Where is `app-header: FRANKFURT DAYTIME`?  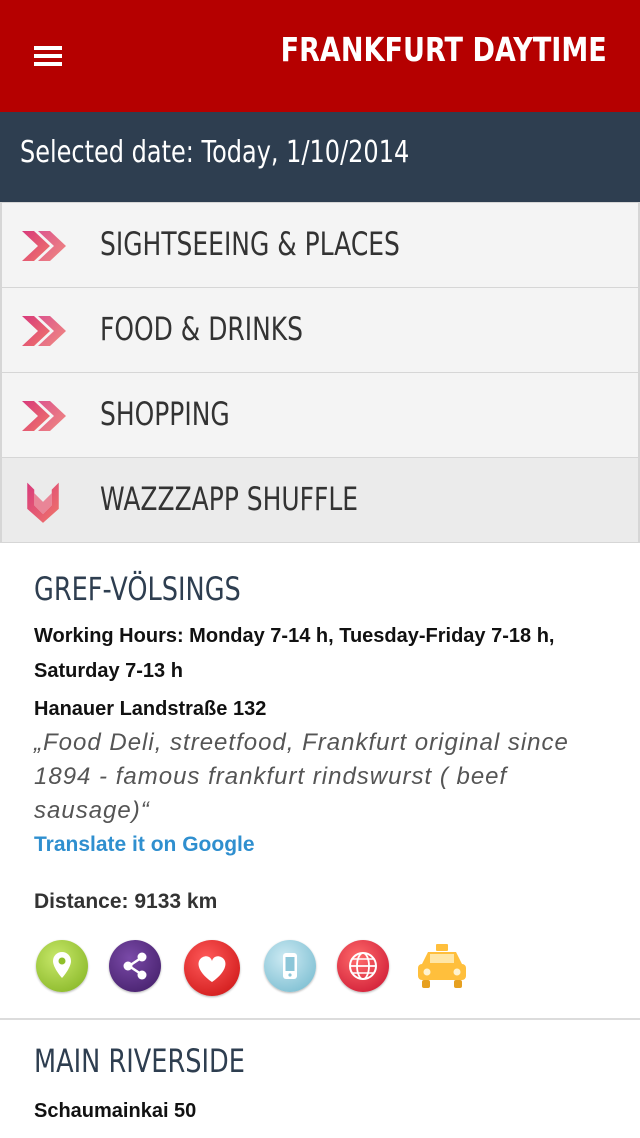
app-header: FRANKFURT DAYTIME is located at coordinates (320, 56).